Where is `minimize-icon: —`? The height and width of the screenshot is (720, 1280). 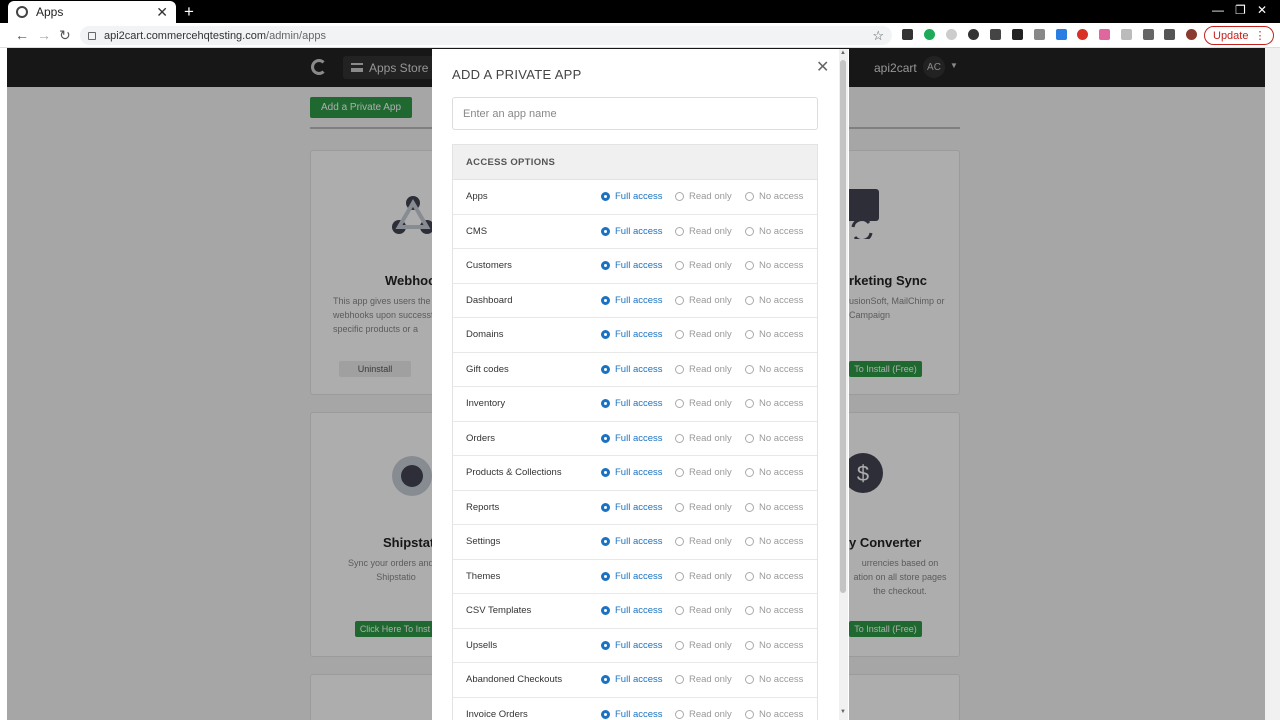
minimize-icon: — is located at coordinates (1218, 10).